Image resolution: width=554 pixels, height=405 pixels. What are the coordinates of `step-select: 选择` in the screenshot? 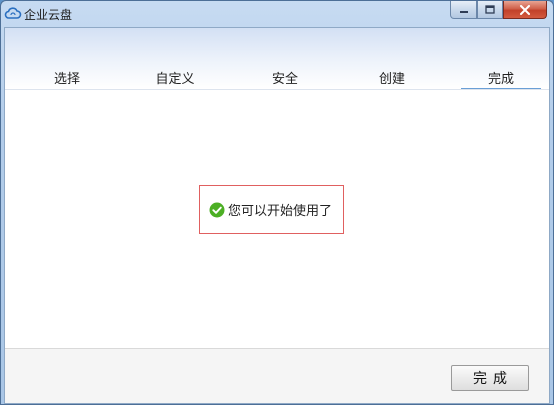 It's located at (66, 79).